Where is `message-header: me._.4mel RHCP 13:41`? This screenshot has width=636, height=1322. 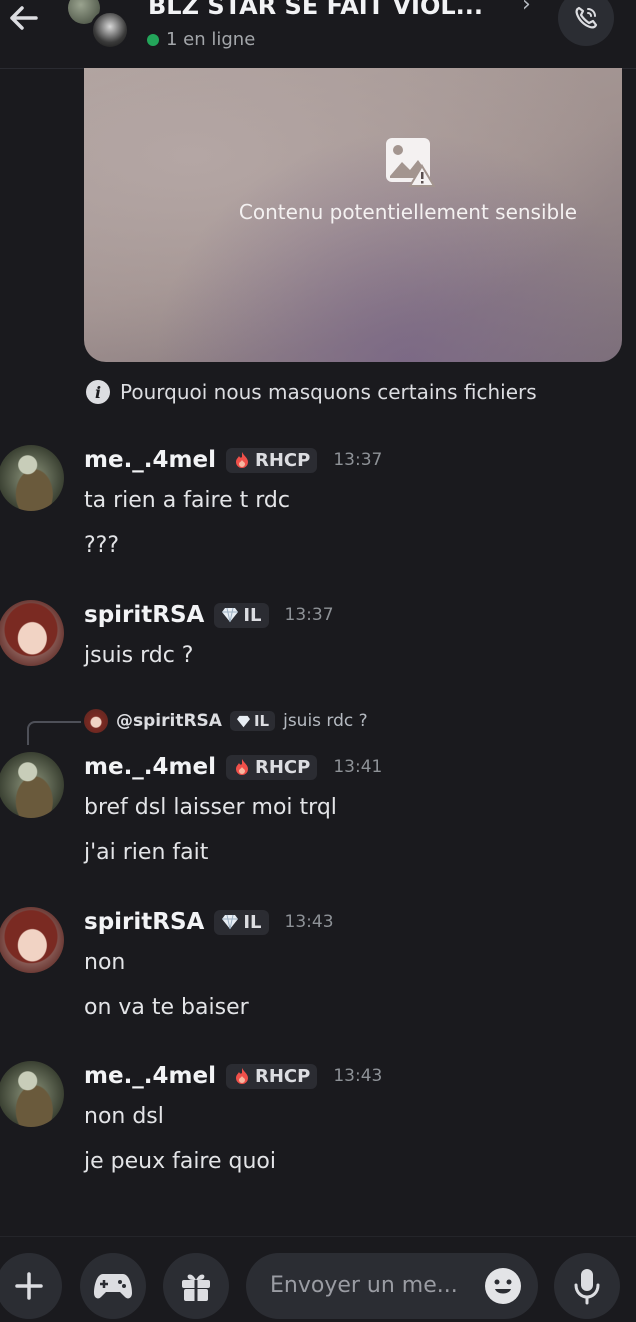
message-header: me._.4mel RHCP 13:41 is located at coordinates (233, 767).